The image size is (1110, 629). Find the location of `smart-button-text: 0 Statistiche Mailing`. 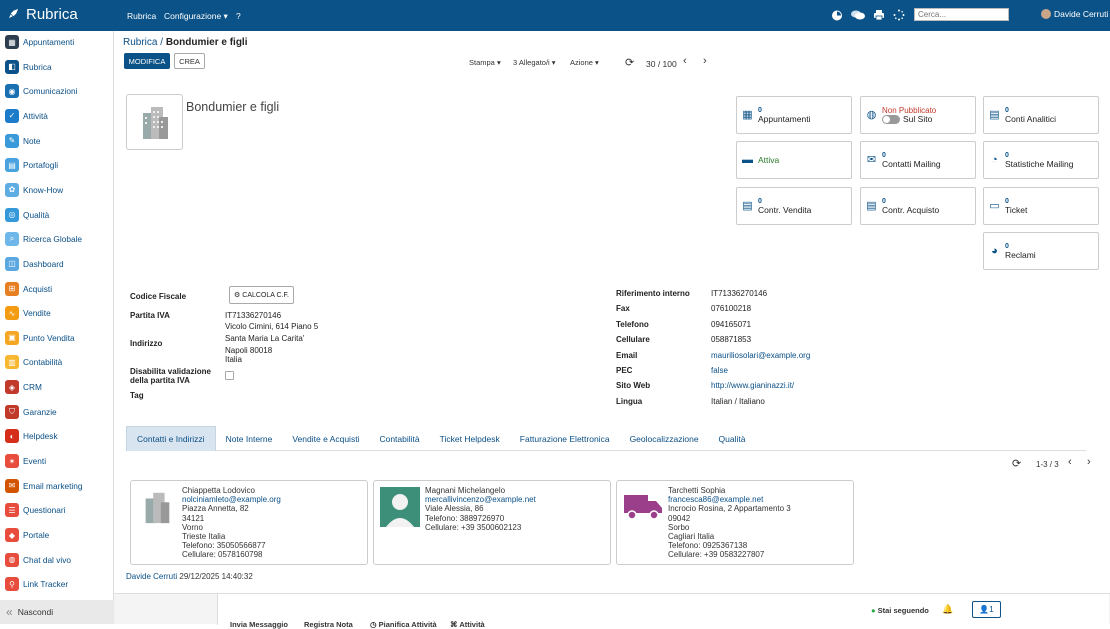

smart-button-text: 0 Statistiche Mailing is located at coordinates (1039, 160).